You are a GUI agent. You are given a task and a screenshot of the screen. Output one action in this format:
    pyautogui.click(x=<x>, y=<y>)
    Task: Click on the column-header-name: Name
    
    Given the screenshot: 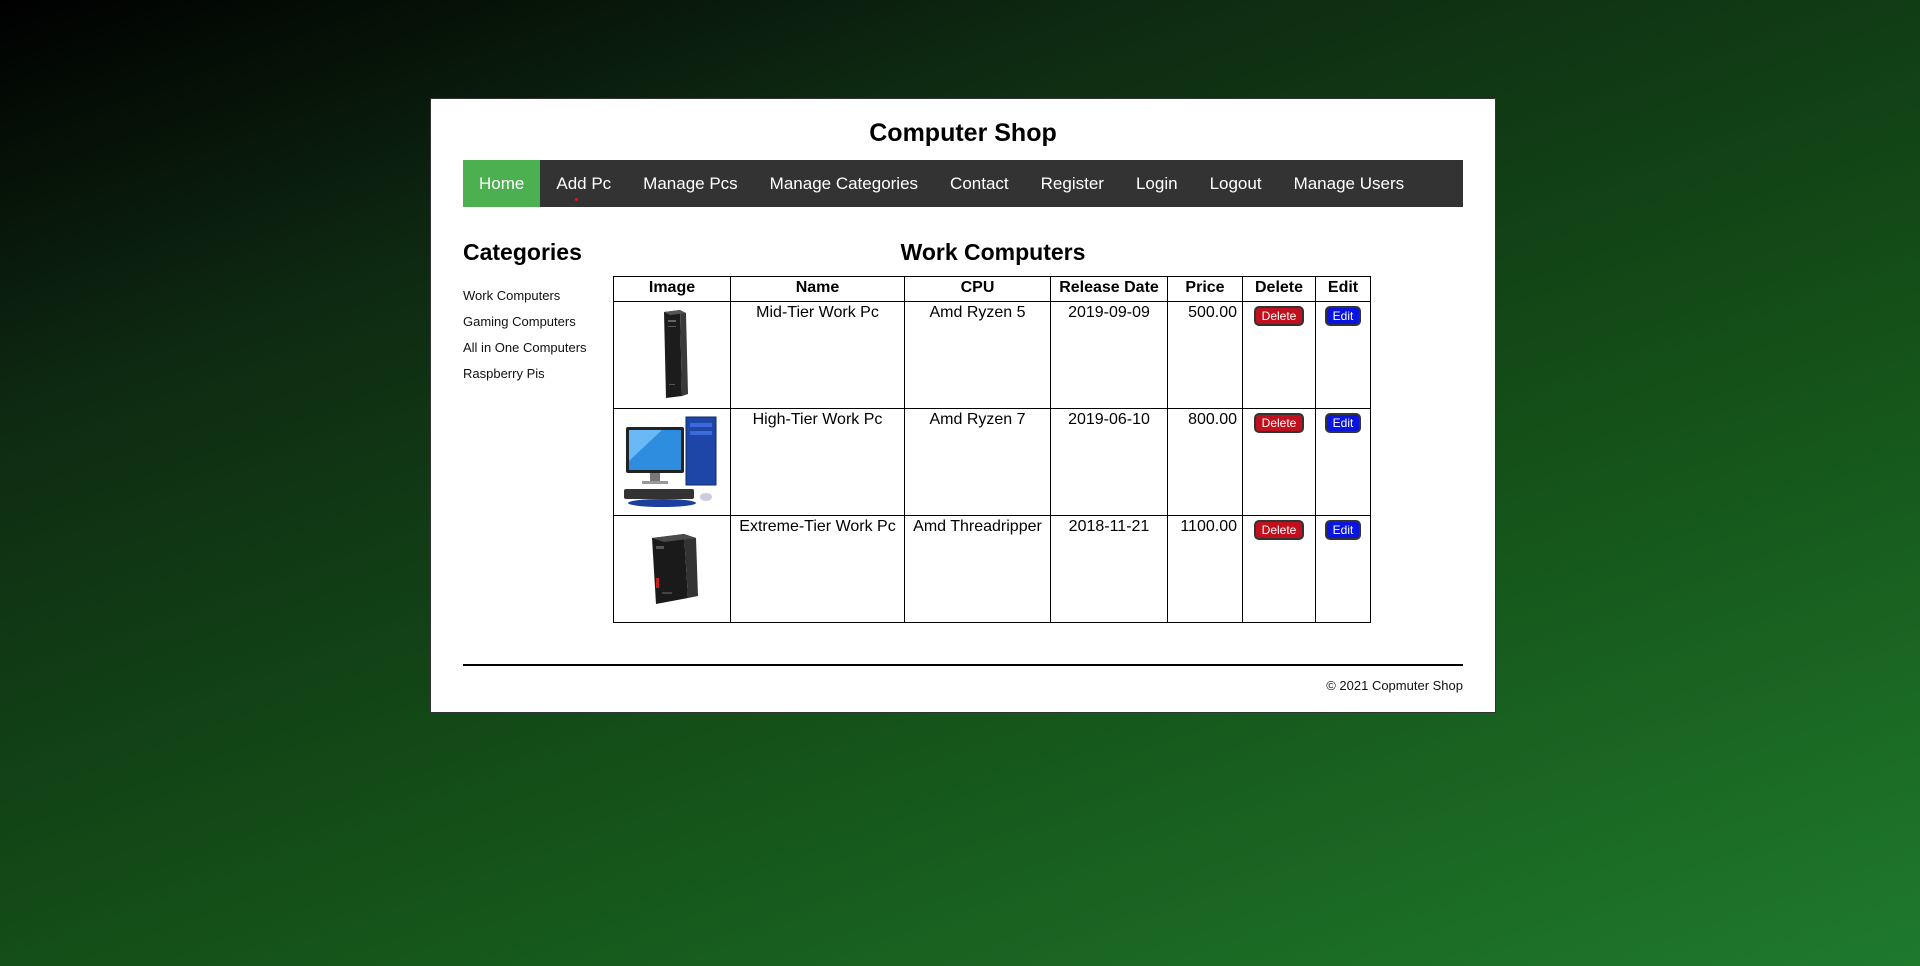 What is the action you would take?
    pyautogui.click(x=817, y=289)
    